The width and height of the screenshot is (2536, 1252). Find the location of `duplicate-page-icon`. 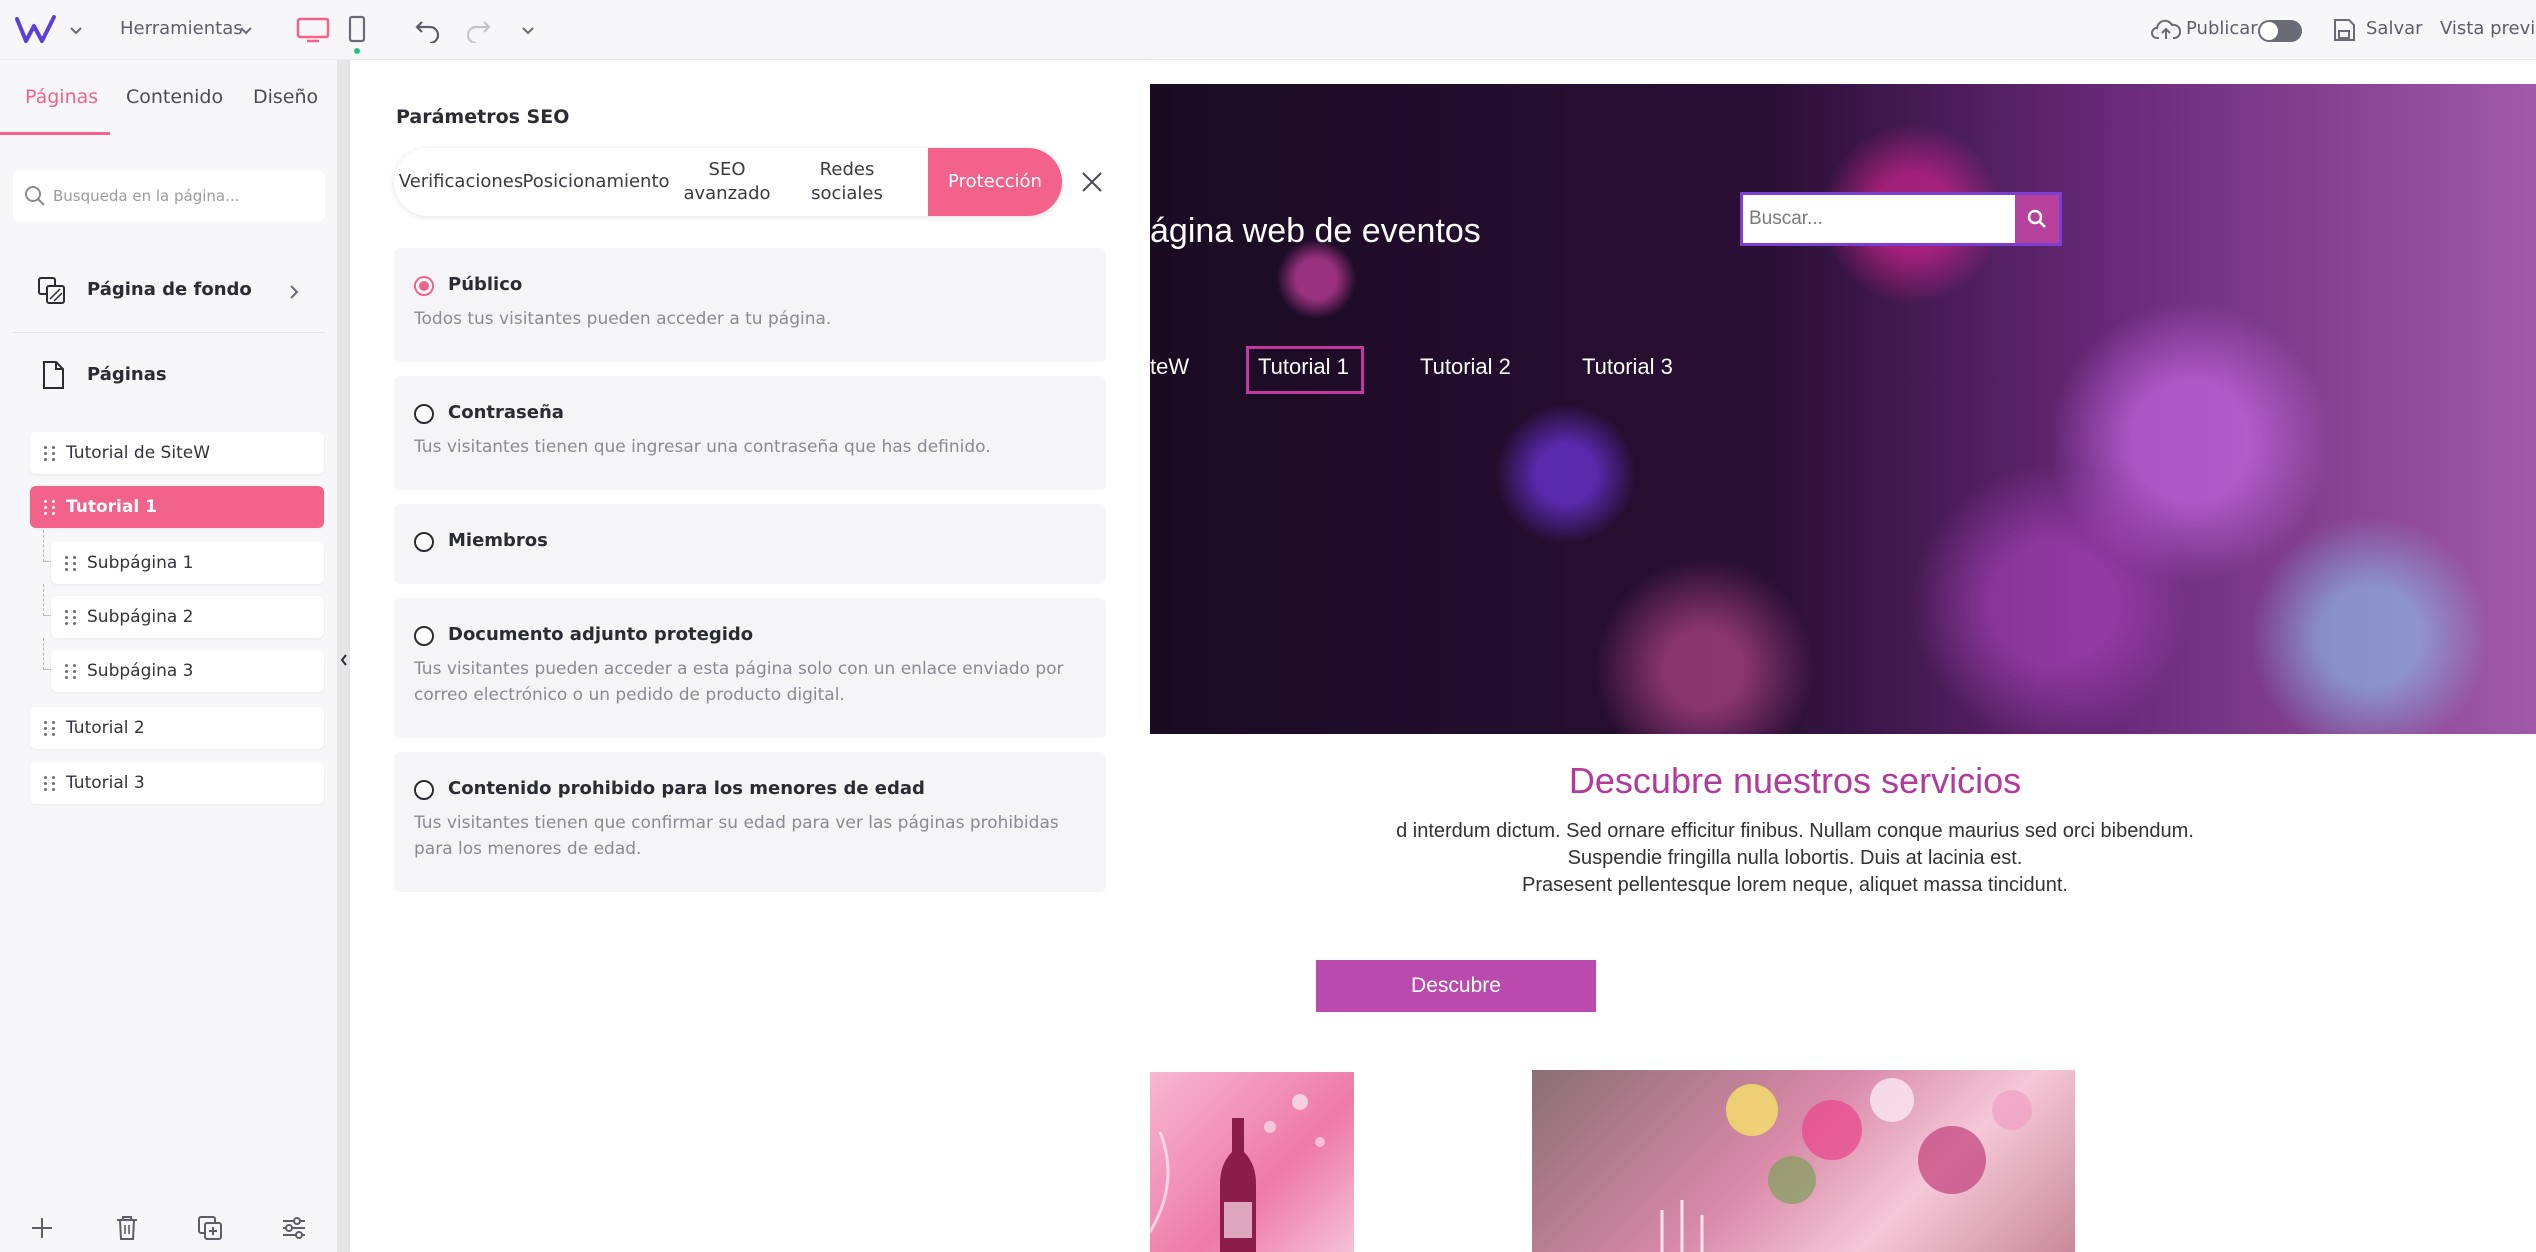

duplicate-page-icon is located at coordinates (210, 1230).